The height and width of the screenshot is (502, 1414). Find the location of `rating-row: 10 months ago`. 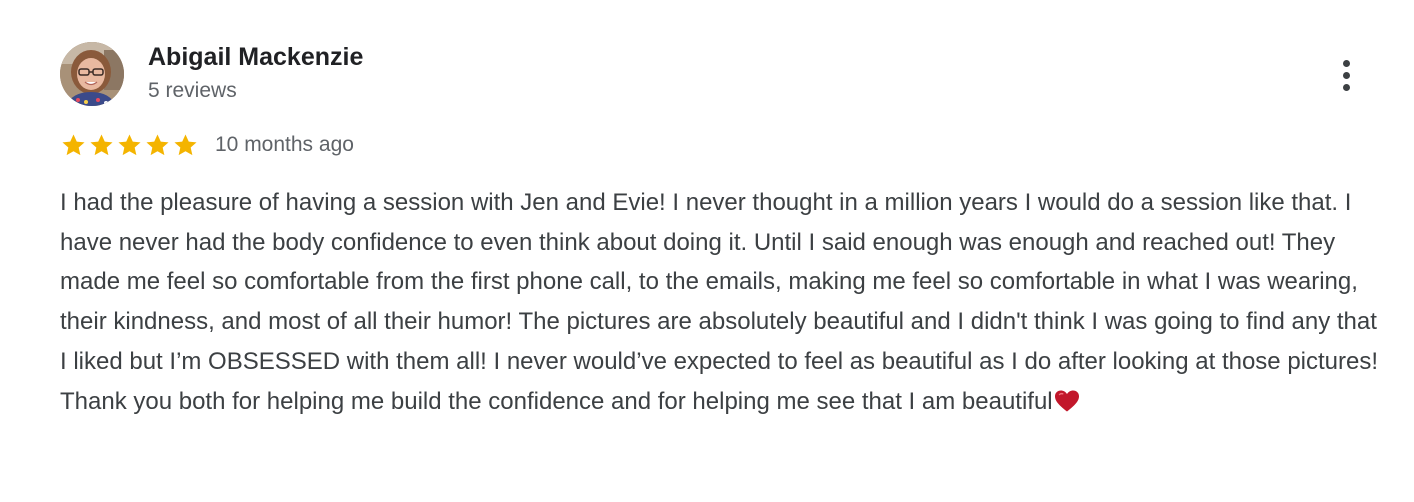

rating-row: 10 months ago is located at coordinates (207, 145).